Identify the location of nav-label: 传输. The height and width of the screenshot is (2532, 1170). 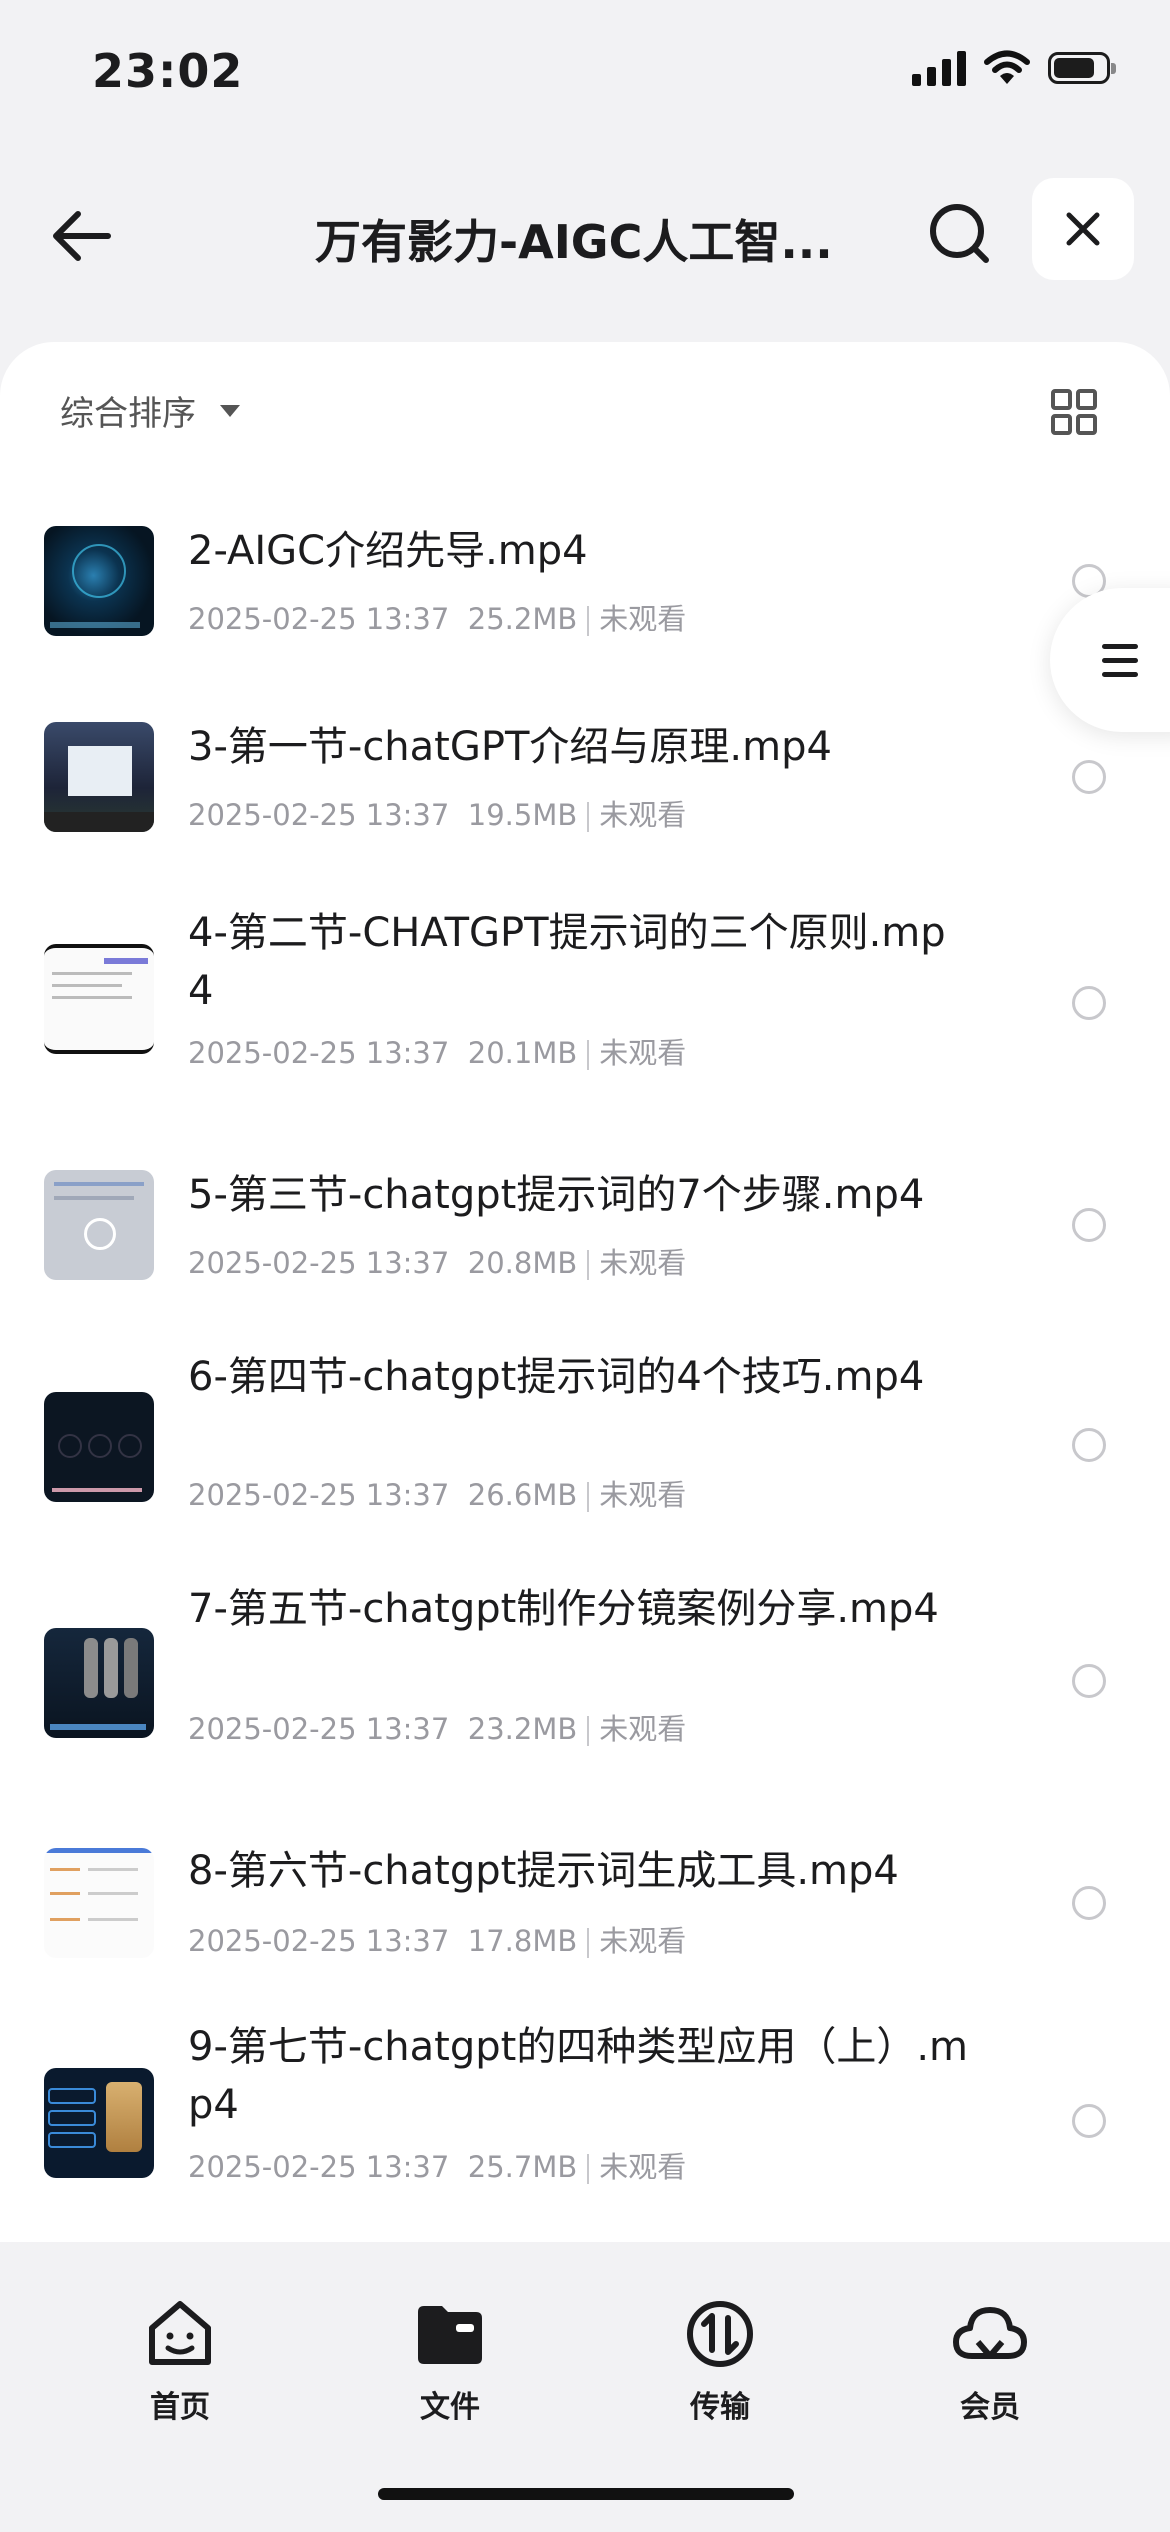
(720, 2407).